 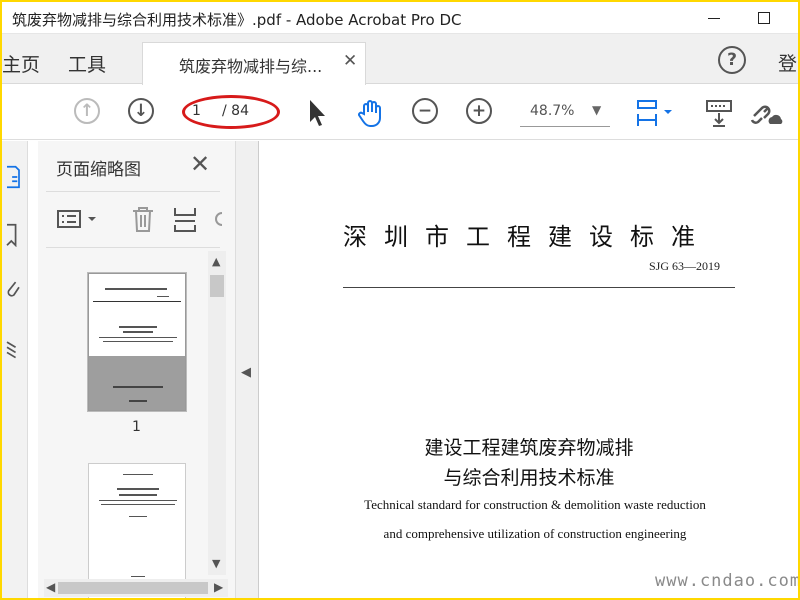 I want to click on collapse-panel-icon: ◀, so click(x=246, y=372).